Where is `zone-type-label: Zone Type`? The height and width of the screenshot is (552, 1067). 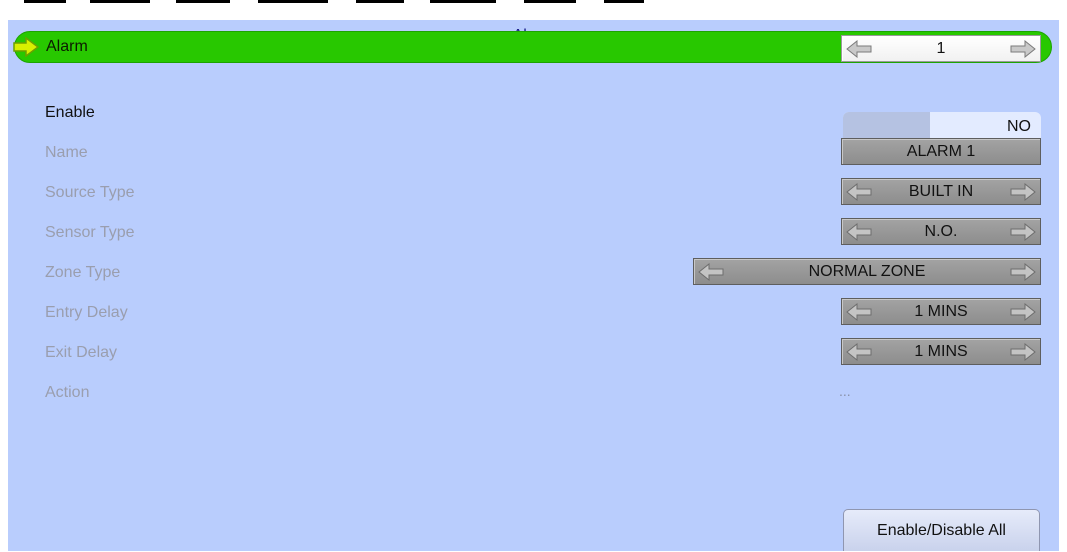
zone-type-label: Zone Type is located at coordinates (83, 272).